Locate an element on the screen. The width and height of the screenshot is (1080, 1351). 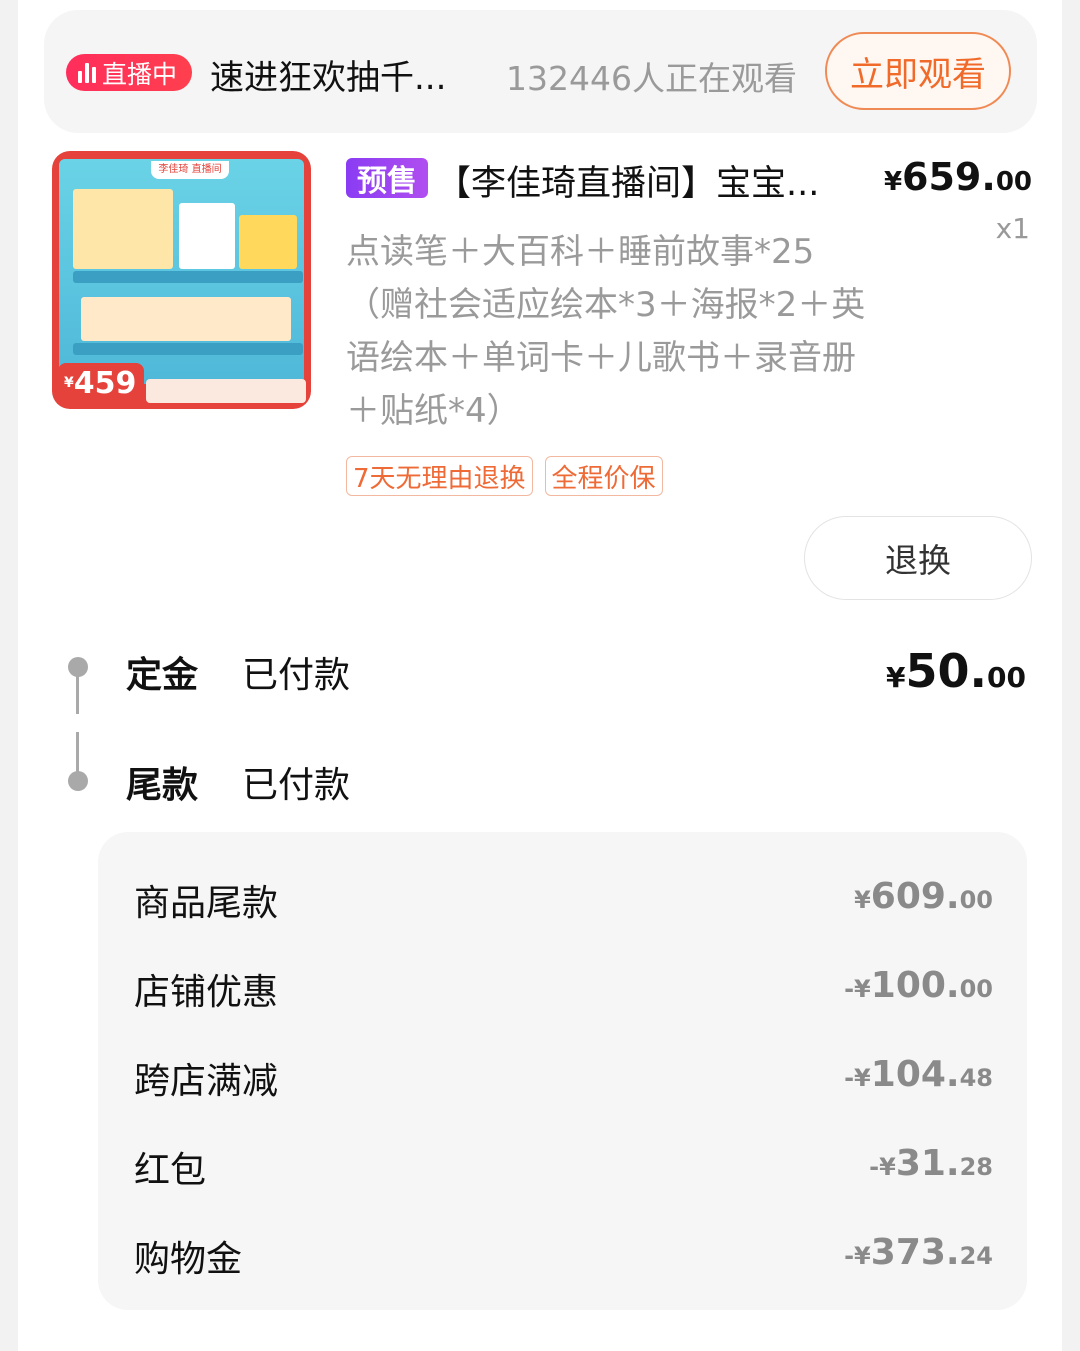
product-image-scene: 李佳琦 直播间 is located at coordinates (181, 271).